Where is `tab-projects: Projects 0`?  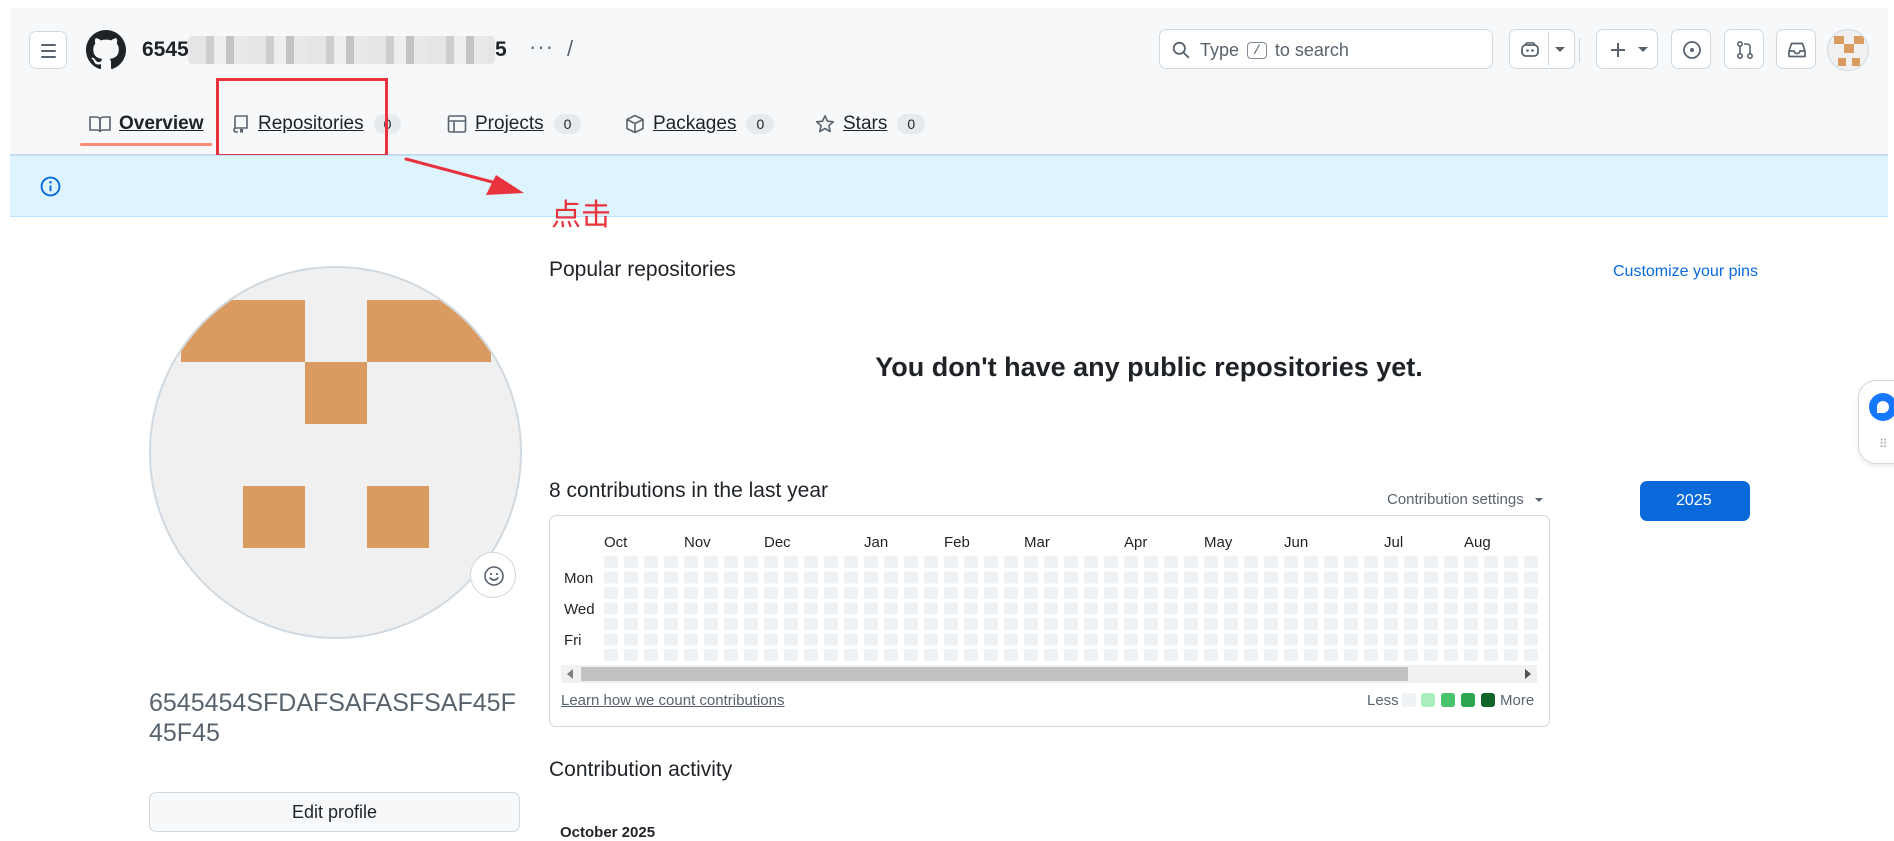
tab-projects: Projects 0 is located at coordinates (514, 124).